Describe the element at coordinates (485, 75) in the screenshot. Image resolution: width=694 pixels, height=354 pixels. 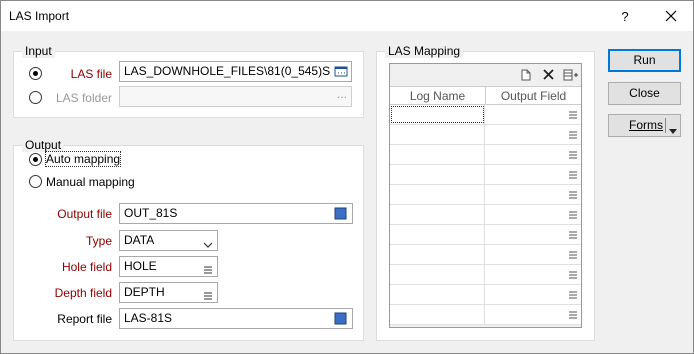
I see `grid-toolbar` at that location.